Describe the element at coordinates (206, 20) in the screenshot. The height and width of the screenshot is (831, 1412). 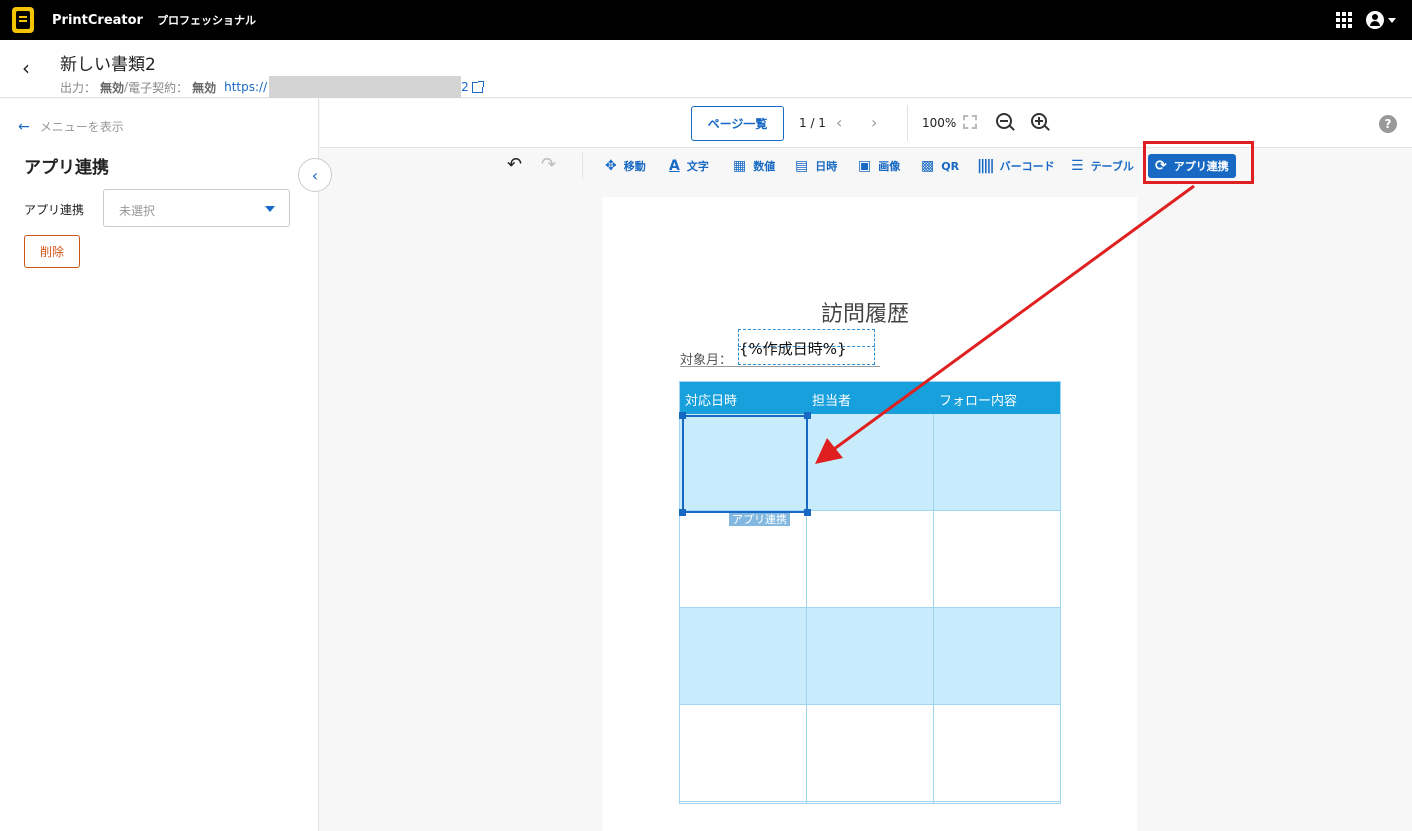
I see `edition-label: プロフェッショナル` at that location.